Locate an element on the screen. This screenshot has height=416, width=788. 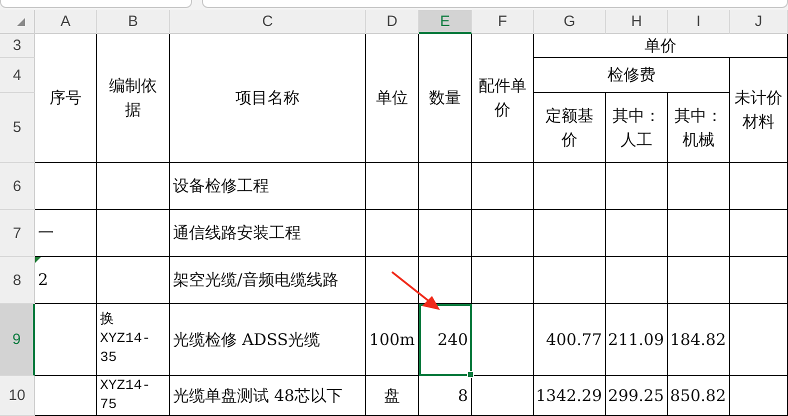
column-header: D is located at coordinates (392, 22).